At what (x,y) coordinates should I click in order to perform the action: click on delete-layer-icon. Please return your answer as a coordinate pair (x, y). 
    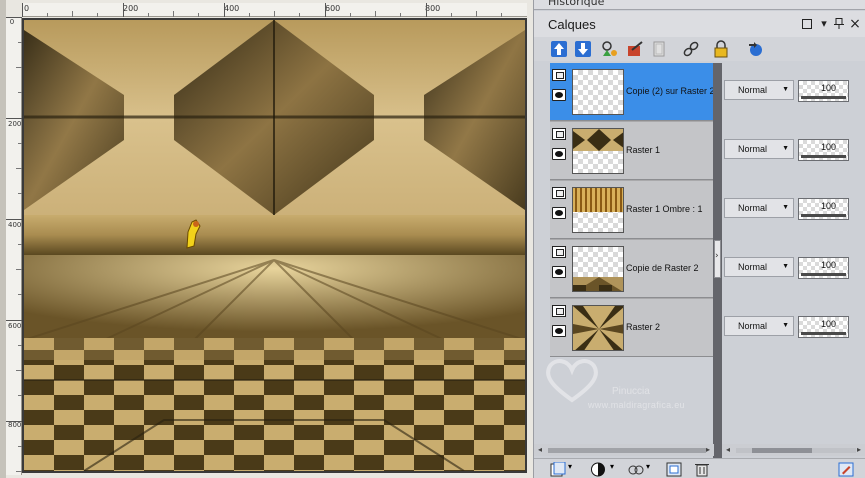
    Looking at the image, I should click on (702, 469).